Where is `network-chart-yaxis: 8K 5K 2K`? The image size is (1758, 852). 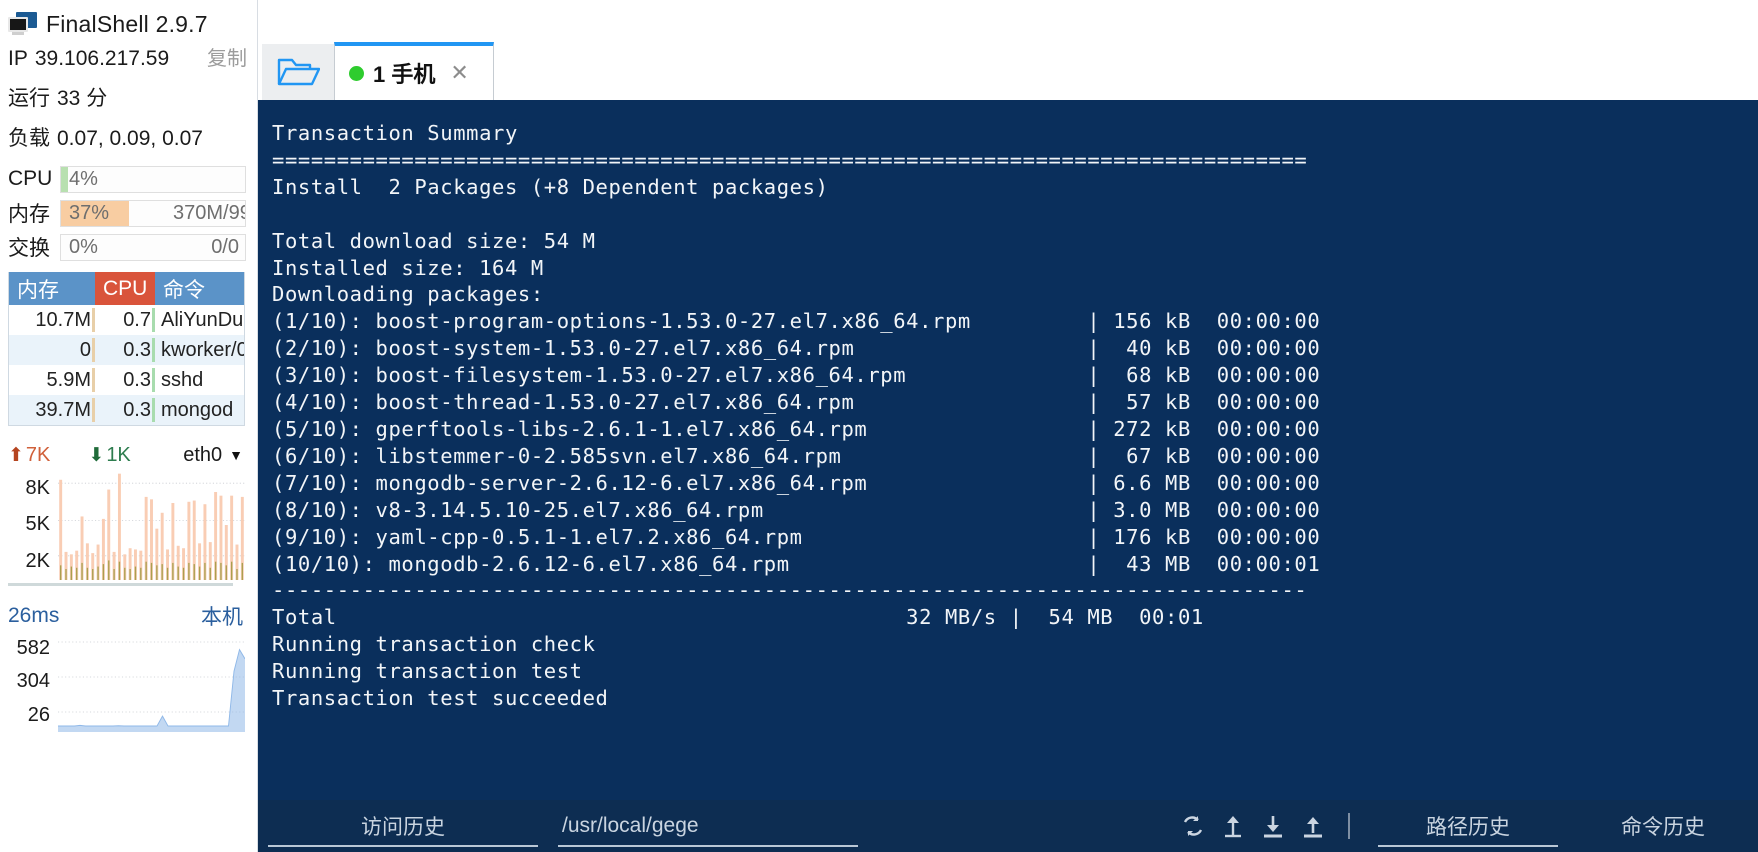 network-chart-yaxis: 8K 5K 2K is located at coordinates (28, 525).